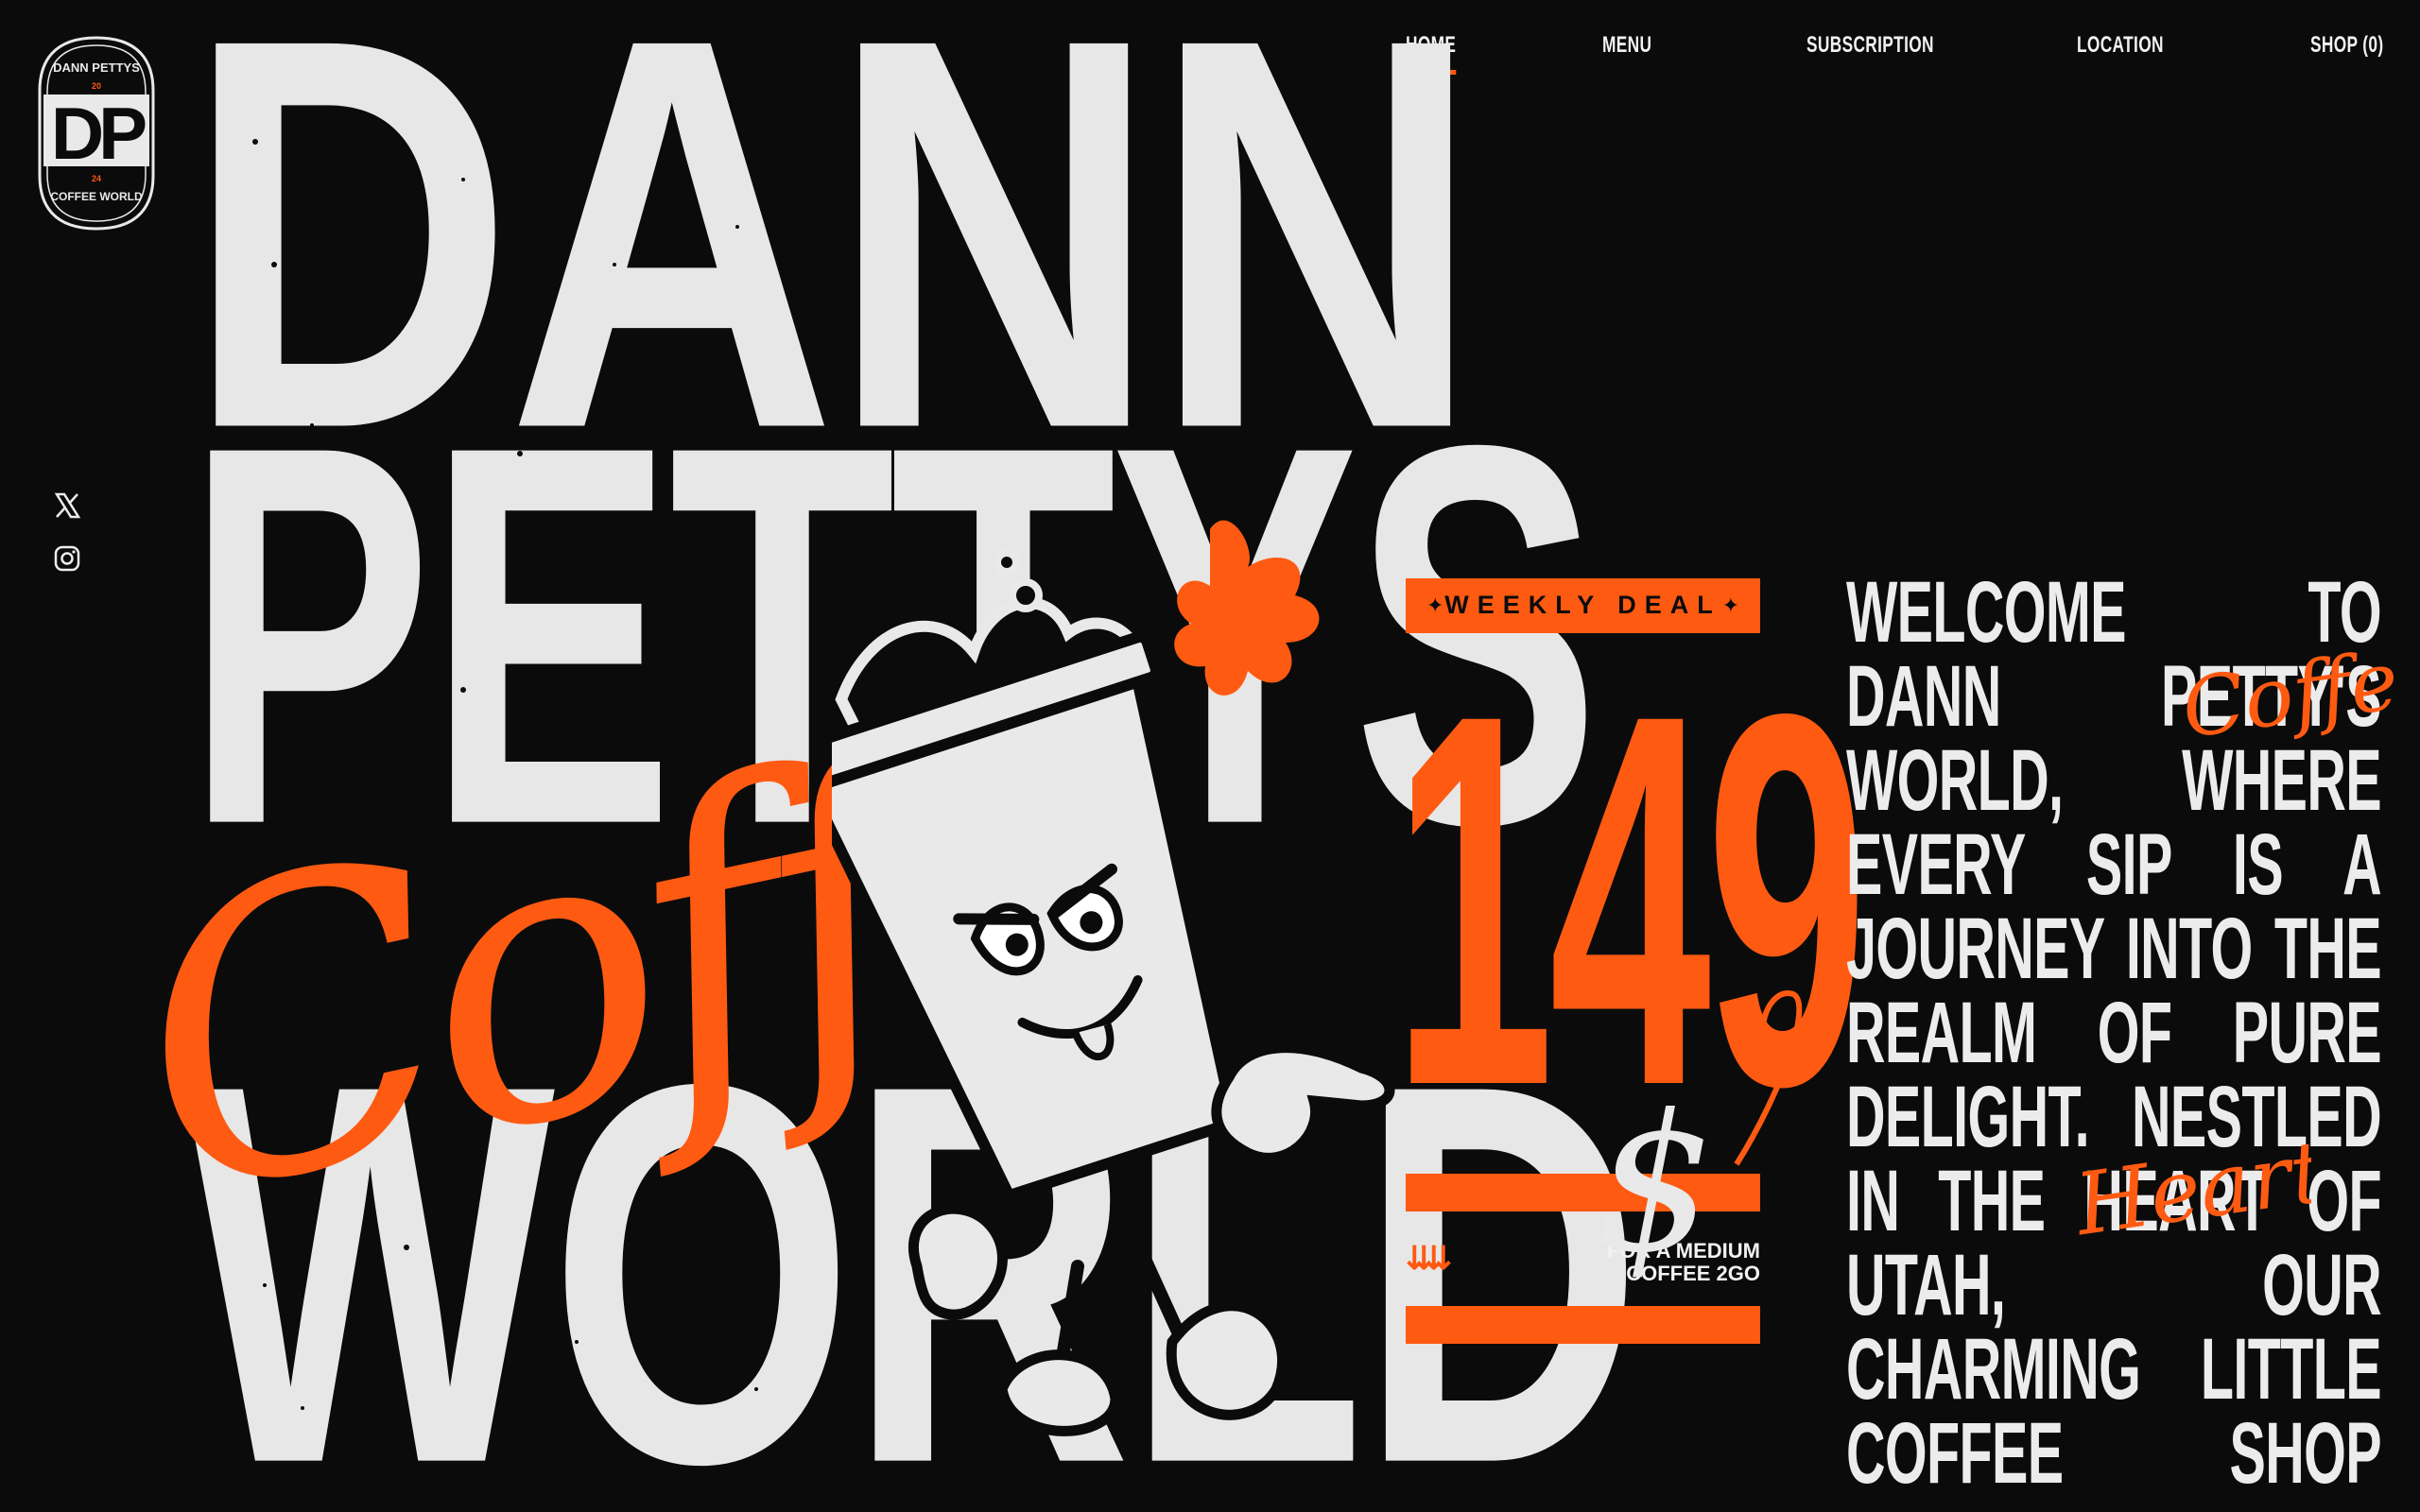 Image resolution: width=2420 pixels, height=1512 pixels. Describe the element at coordinates (1870, 45) in the screenshot. I see `nav-subscription: SUBSCRIPTION` at that location.